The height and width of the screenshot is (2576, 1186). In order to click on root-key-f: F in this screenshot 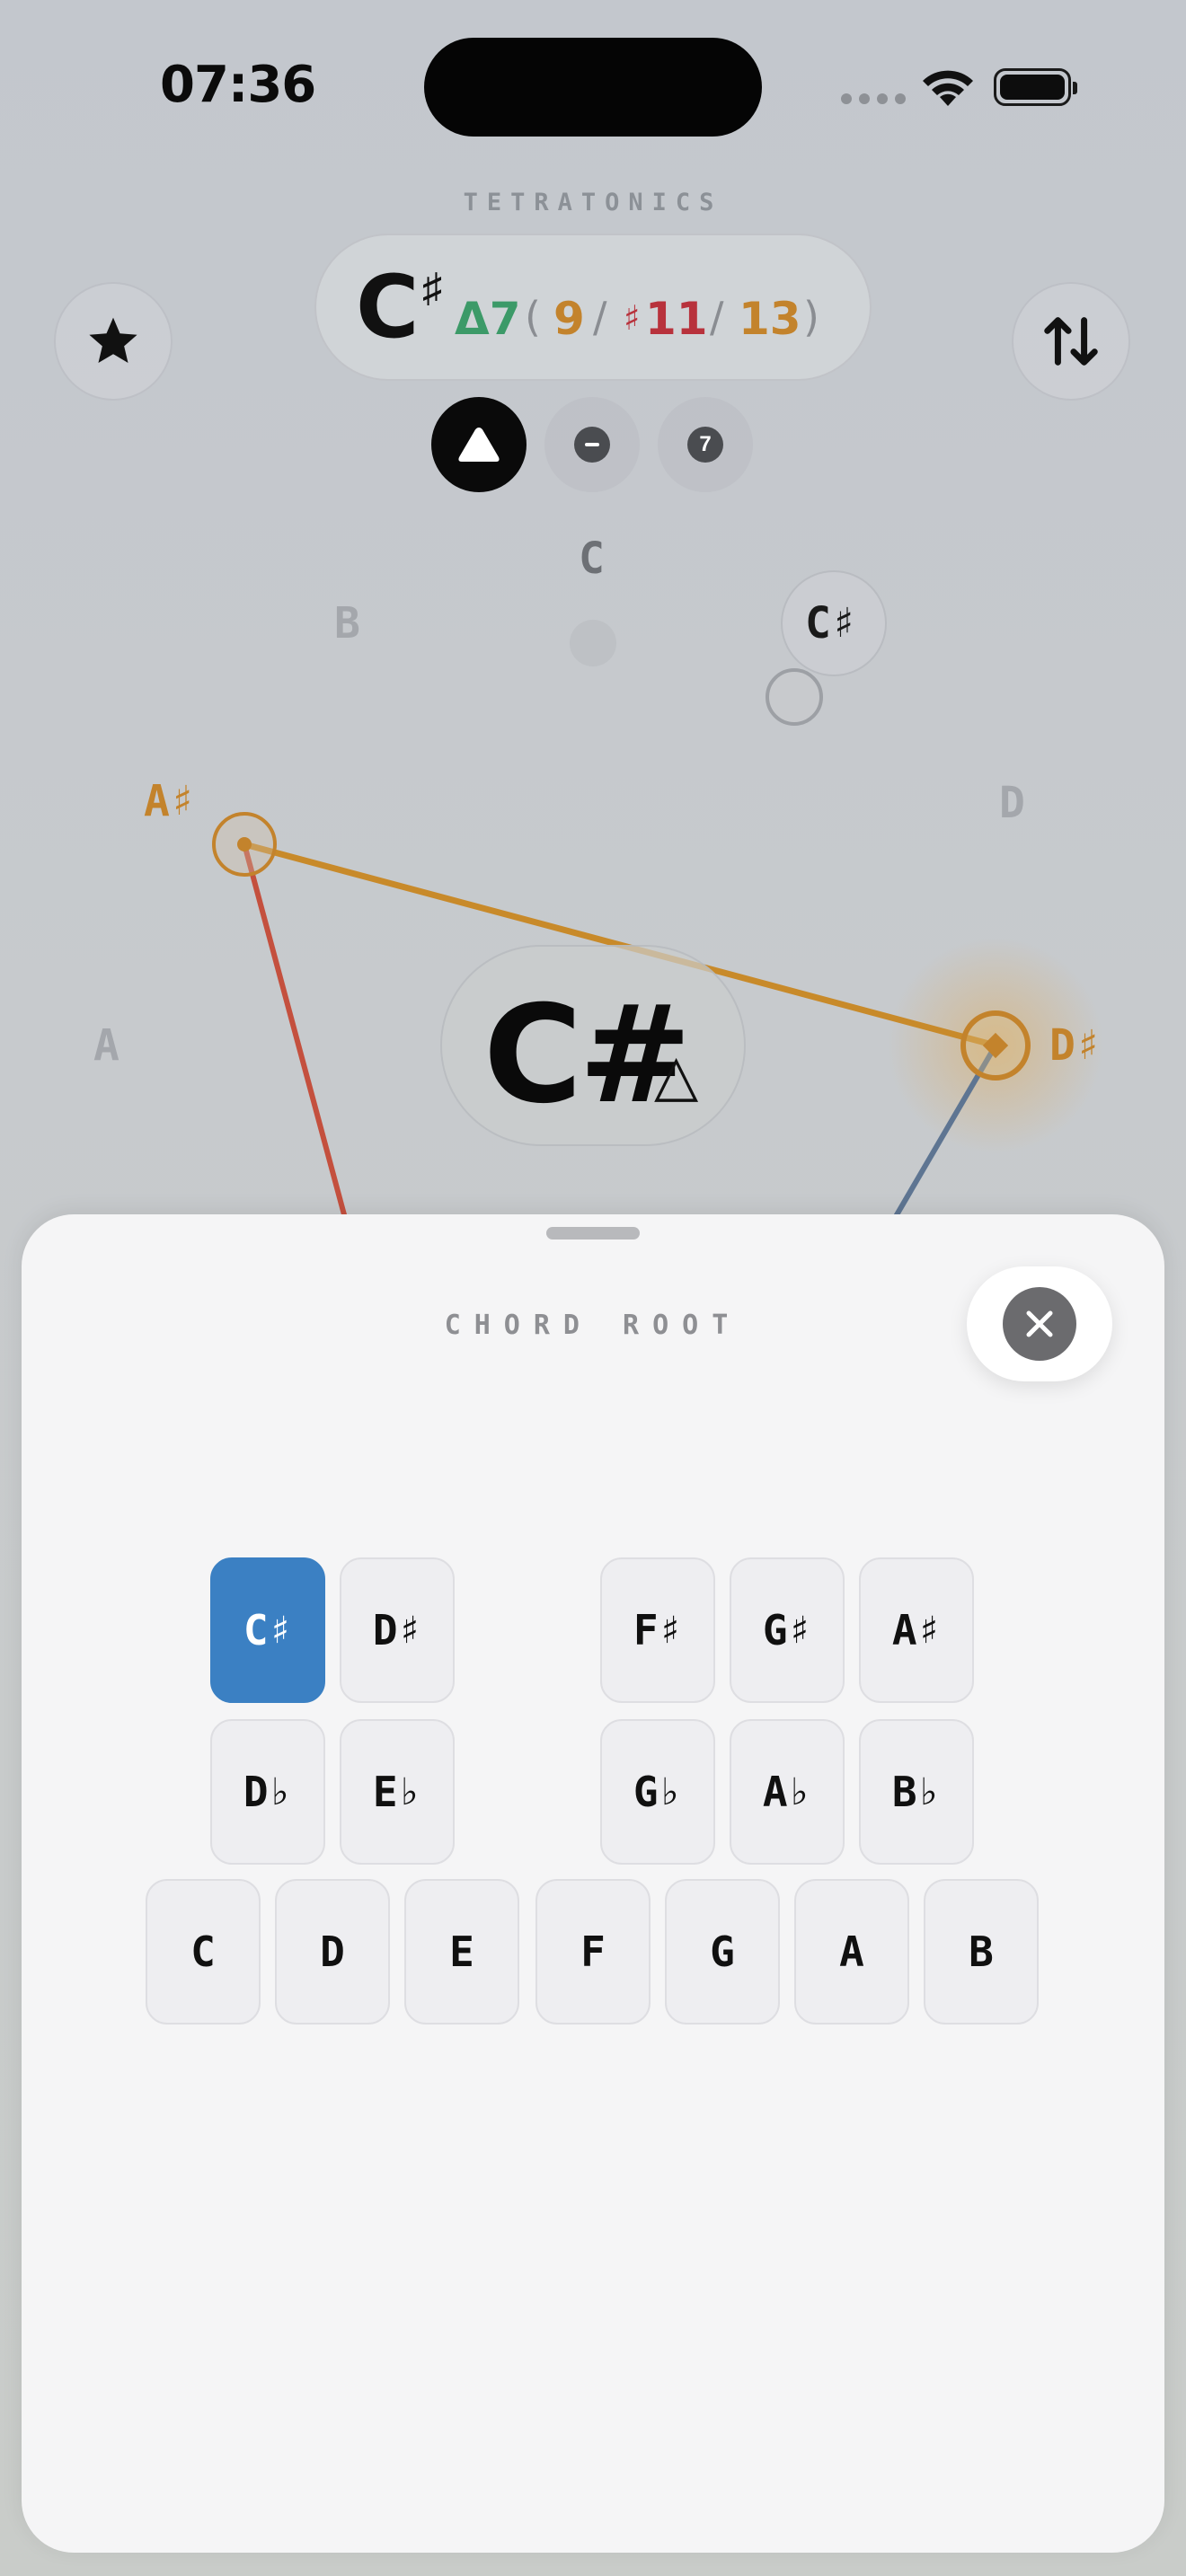, I will do `click(593, 1952)`.